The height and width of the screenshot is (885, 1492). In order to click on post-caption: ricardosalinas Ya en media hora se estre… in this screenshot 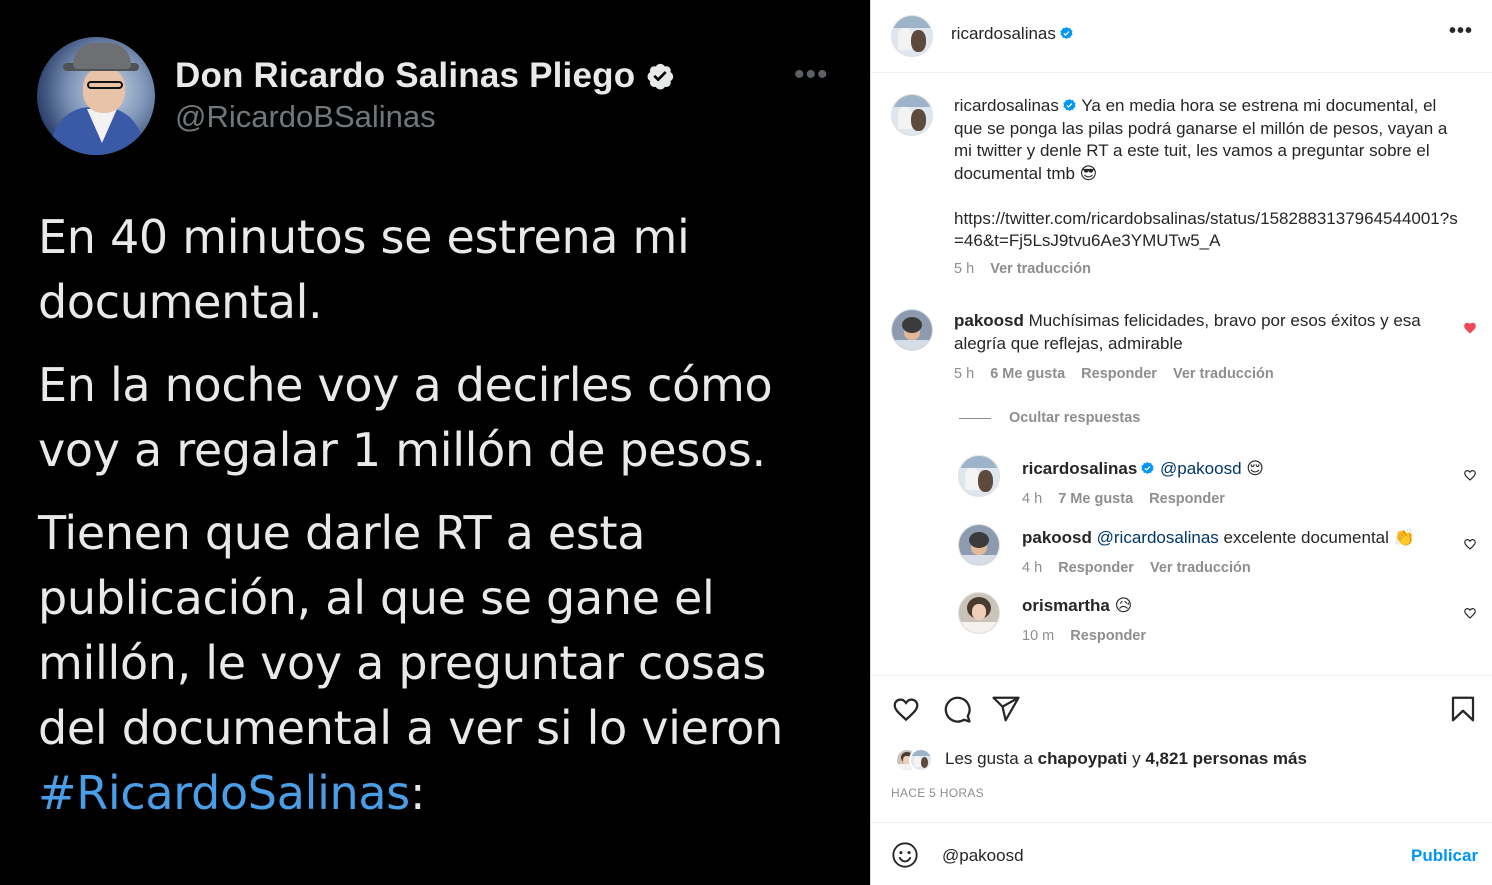, I will do `click(1209, 174)`.